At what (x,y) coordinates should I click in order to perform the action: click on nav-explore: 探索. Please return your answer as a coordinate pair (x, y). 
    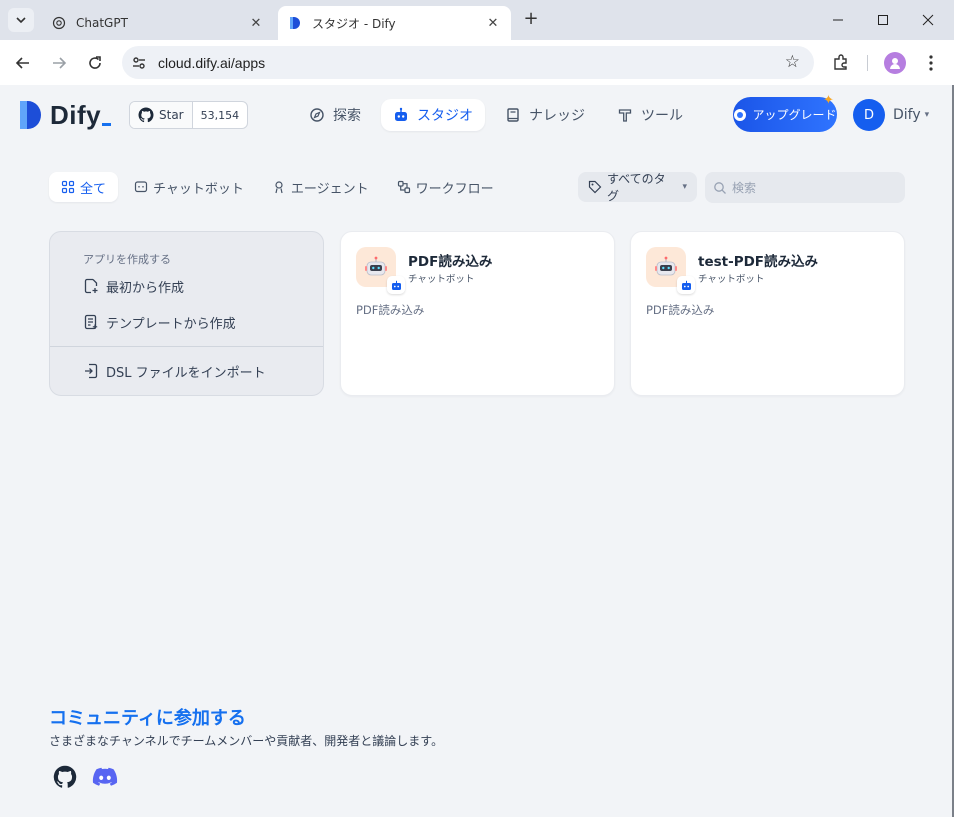
    Looking at the image, I should click on (335, 115).